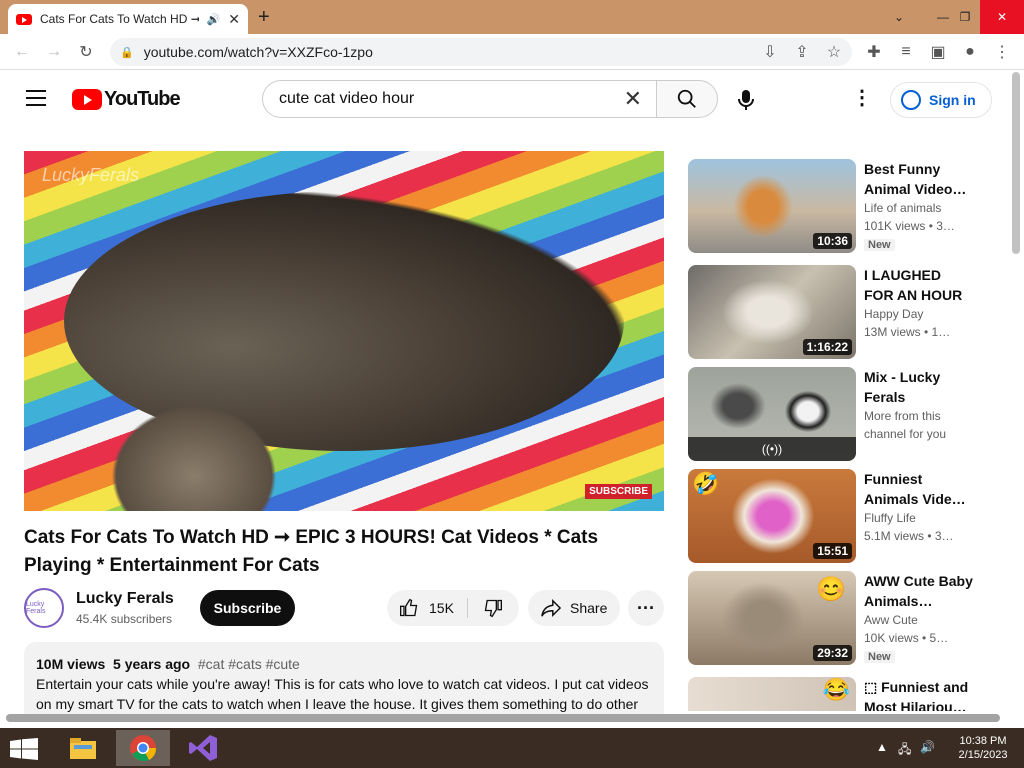 The height and width of the screenshot is (768, 1024). I want to click on recommendation-thumbnail: ((•)), so click(772, 414).